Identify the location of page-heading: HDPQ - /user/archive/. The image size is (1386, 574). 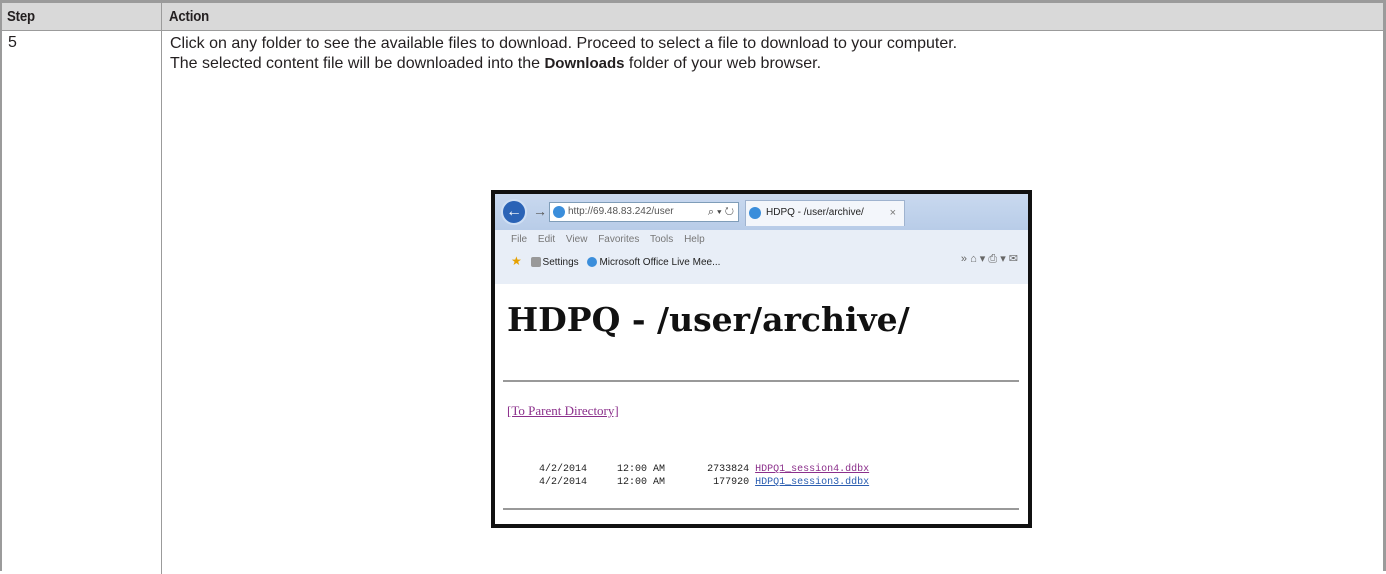
(708, 319).